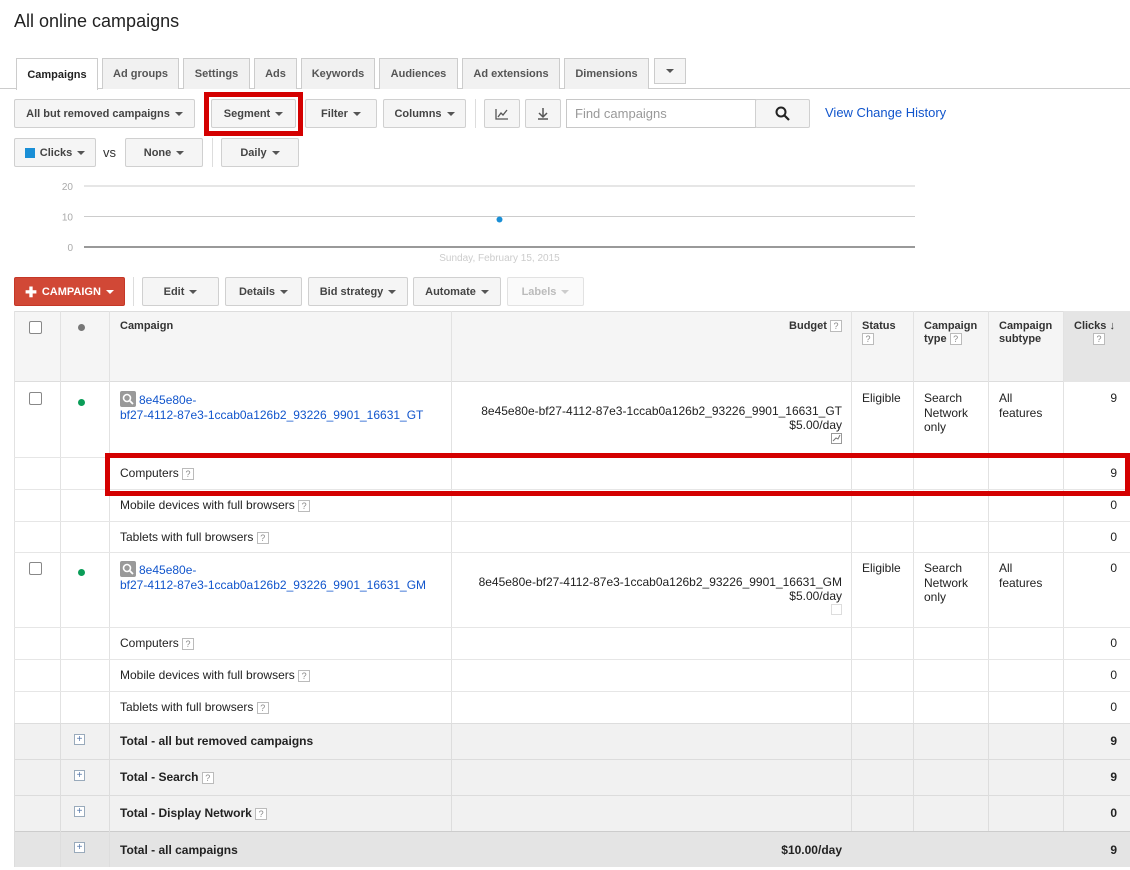 Image resolution: width=1130 pixels, height=870 pixels. I want to click on more-tabs-dropdown, so click(670, 71).